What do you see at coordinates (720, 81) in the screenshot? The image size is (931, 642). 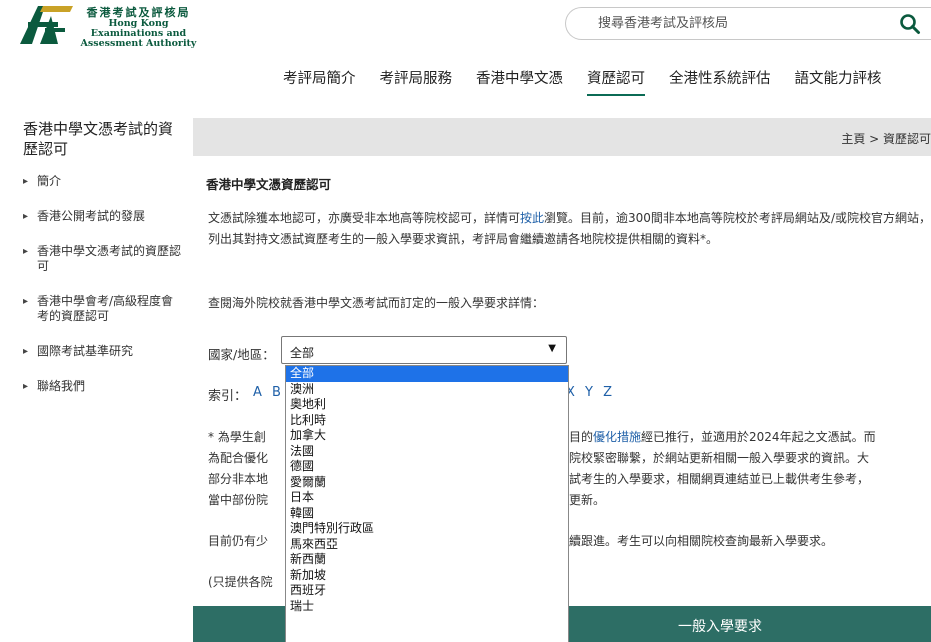 I see `nav-item-tsa: 全港性系統評估` at bounding box center [720, 81].